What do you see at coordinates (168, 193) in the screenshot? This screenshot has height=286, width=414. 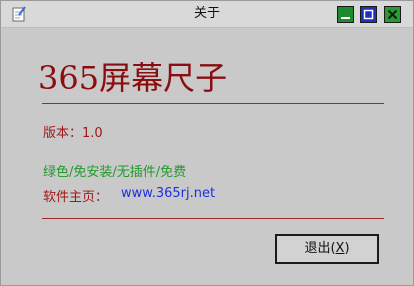 I see `homepage-link: www.365rj.net` at bounding box center [168, 193].